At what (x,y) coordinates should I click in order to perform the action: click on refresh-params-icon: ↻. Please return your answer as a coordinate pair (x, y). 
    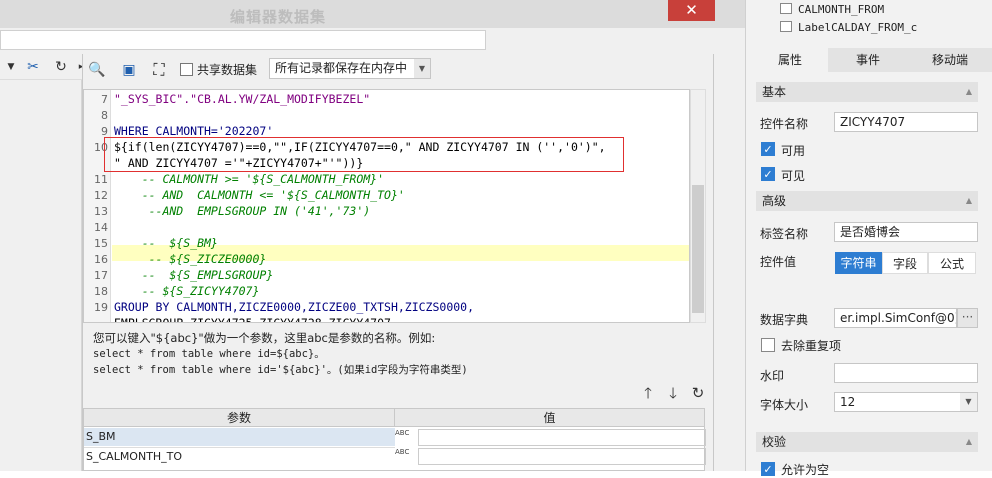
    Looking at the image, I should click on (698, 393).